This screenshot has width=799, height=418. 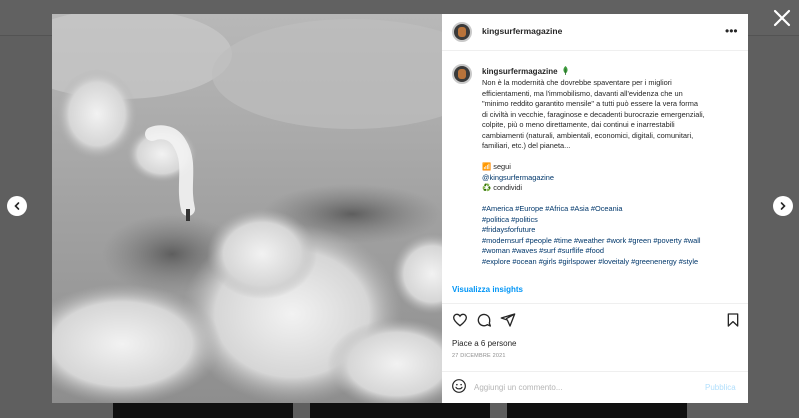 I want to click on mention-link: @kingsurfermagazine, so click(x=613, y=178).